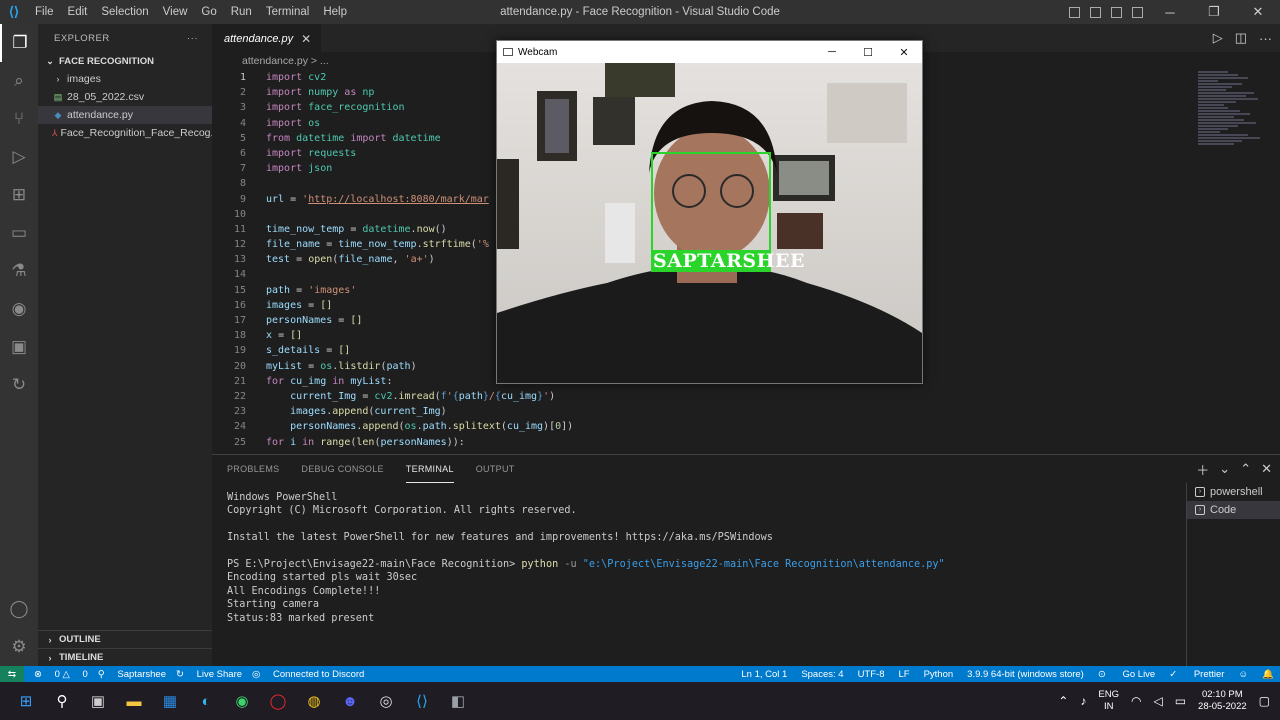  What do you see at coordinates (287, 12) in the screenshot?
I see `menu-terminal: Terminal` at bounding box center [287, 12].